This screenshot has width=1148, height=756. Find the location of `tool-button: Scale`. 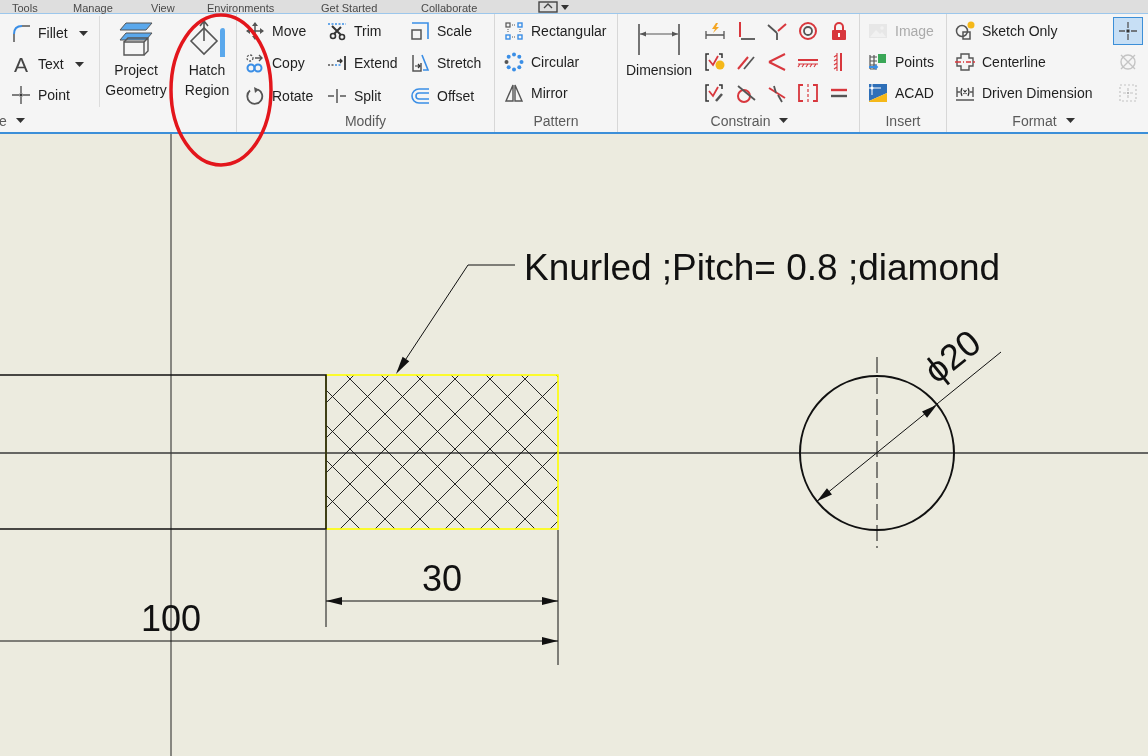

tool-button: Scale is located at coordinates (441, 31).